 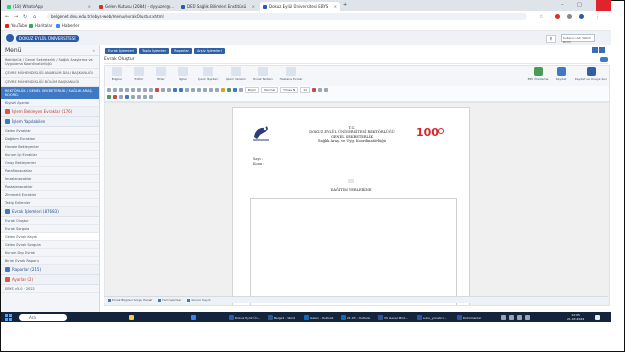 I want to click on source-icon, so click(x=326, y=90).